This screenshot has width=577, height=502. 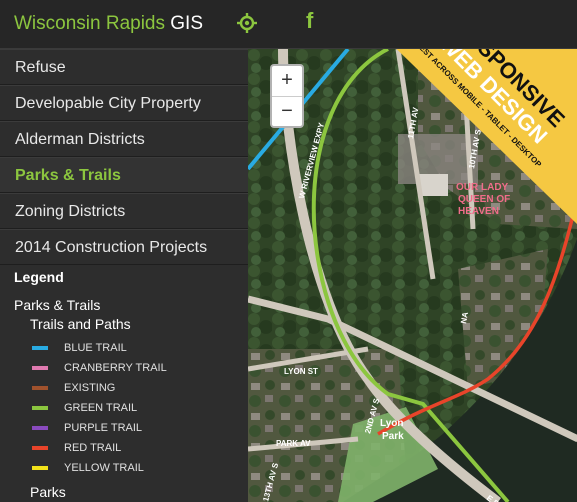 What do you see at coordinates (288, 24) in the screenshot?
I see `top-bar: Wisconsin Rapids GIS f` at bounding box center [288, 24].